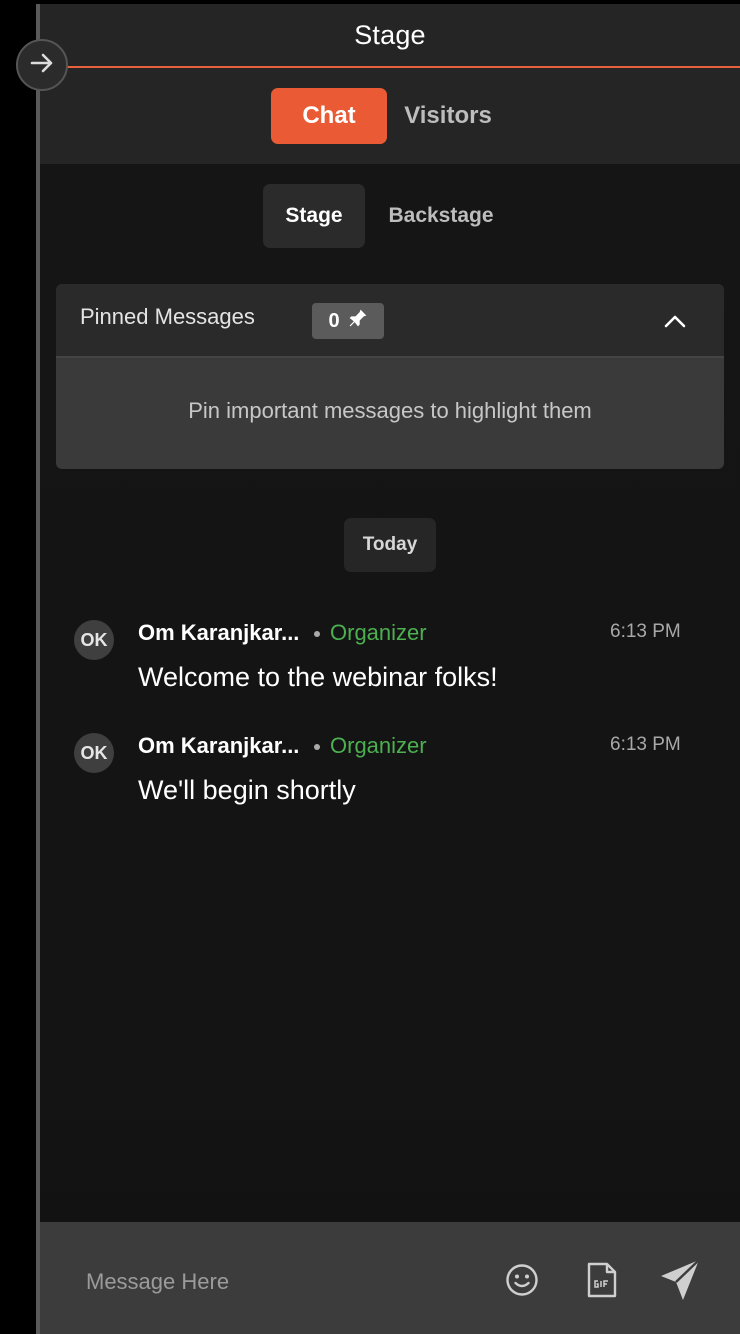 The height and width of the screenshot is (1334, 740). Describe the element at coordinates (314, 216) in the screenshot. I see `subtab-stage: Stage` at that location.